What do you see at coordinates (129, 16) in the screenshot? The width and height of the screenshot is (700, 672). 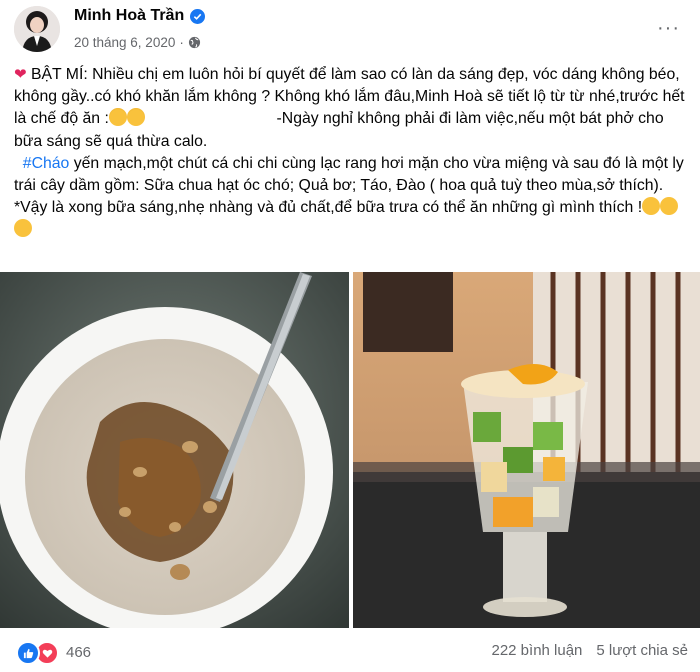 I see `author-name-text: Minh Hoà Trần` at bounding box center [129, 16].